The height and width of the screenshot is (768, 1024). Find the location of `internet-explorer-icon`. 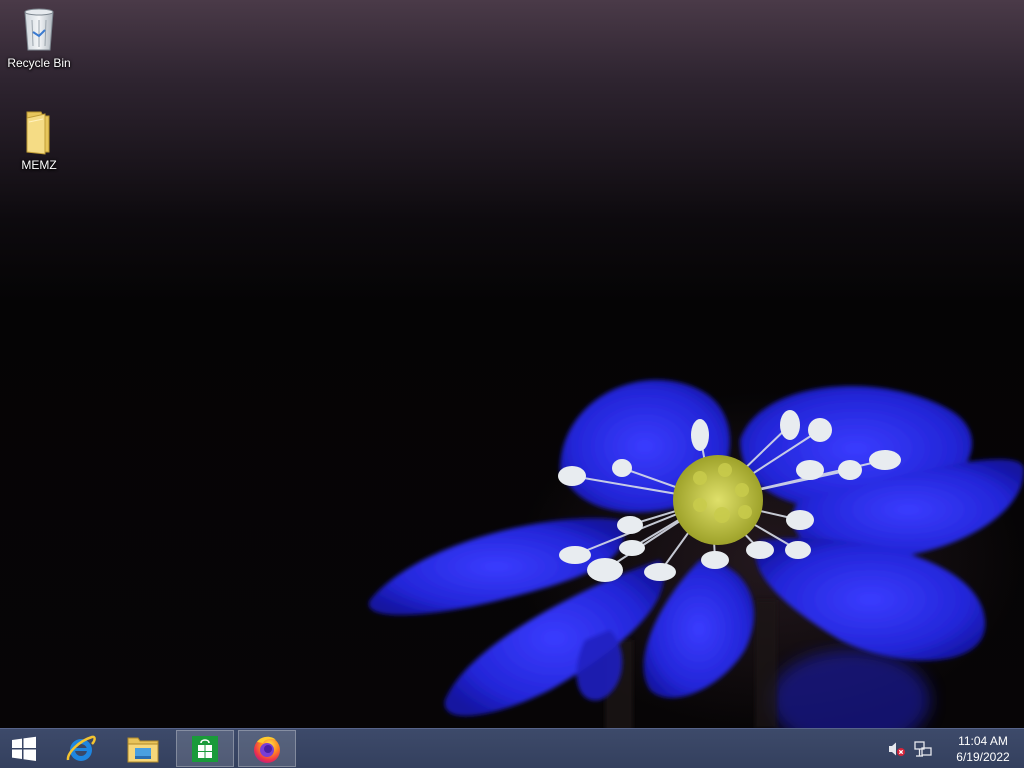

internet-explorer-icon is located at coordinates (81, 748).